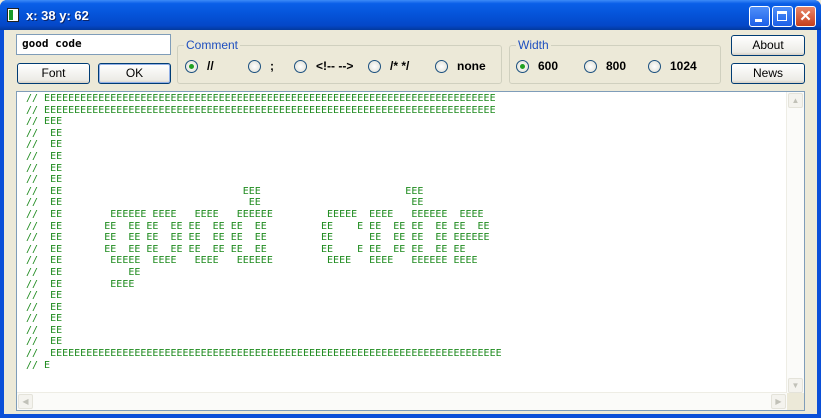 The width and height of the screenshot is (821, 418). Describe the element at coordinates (795, 243) in the screenshot. I see `vertical-scrollbar: ▲ ▼` at that location.